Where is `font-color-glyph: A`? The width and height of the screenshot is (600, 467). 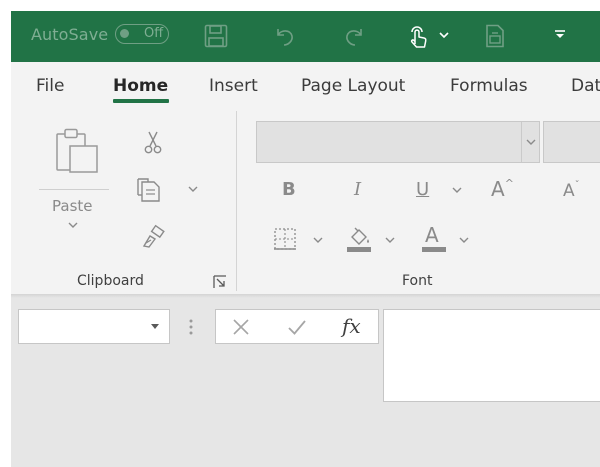
font-color-glyph: A is located at coordinates (432, 235).